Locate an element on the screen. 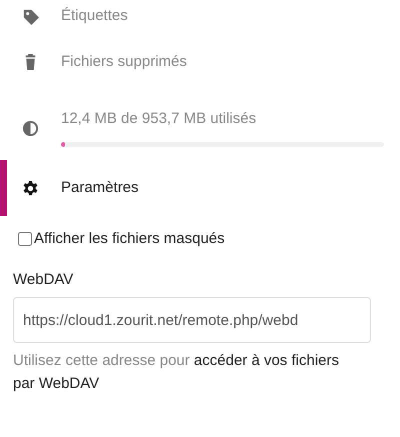 The height and width of the screenshot is (437, 400). sidebar-item: Fichiers supprimés is located at coordinates (200, 62).